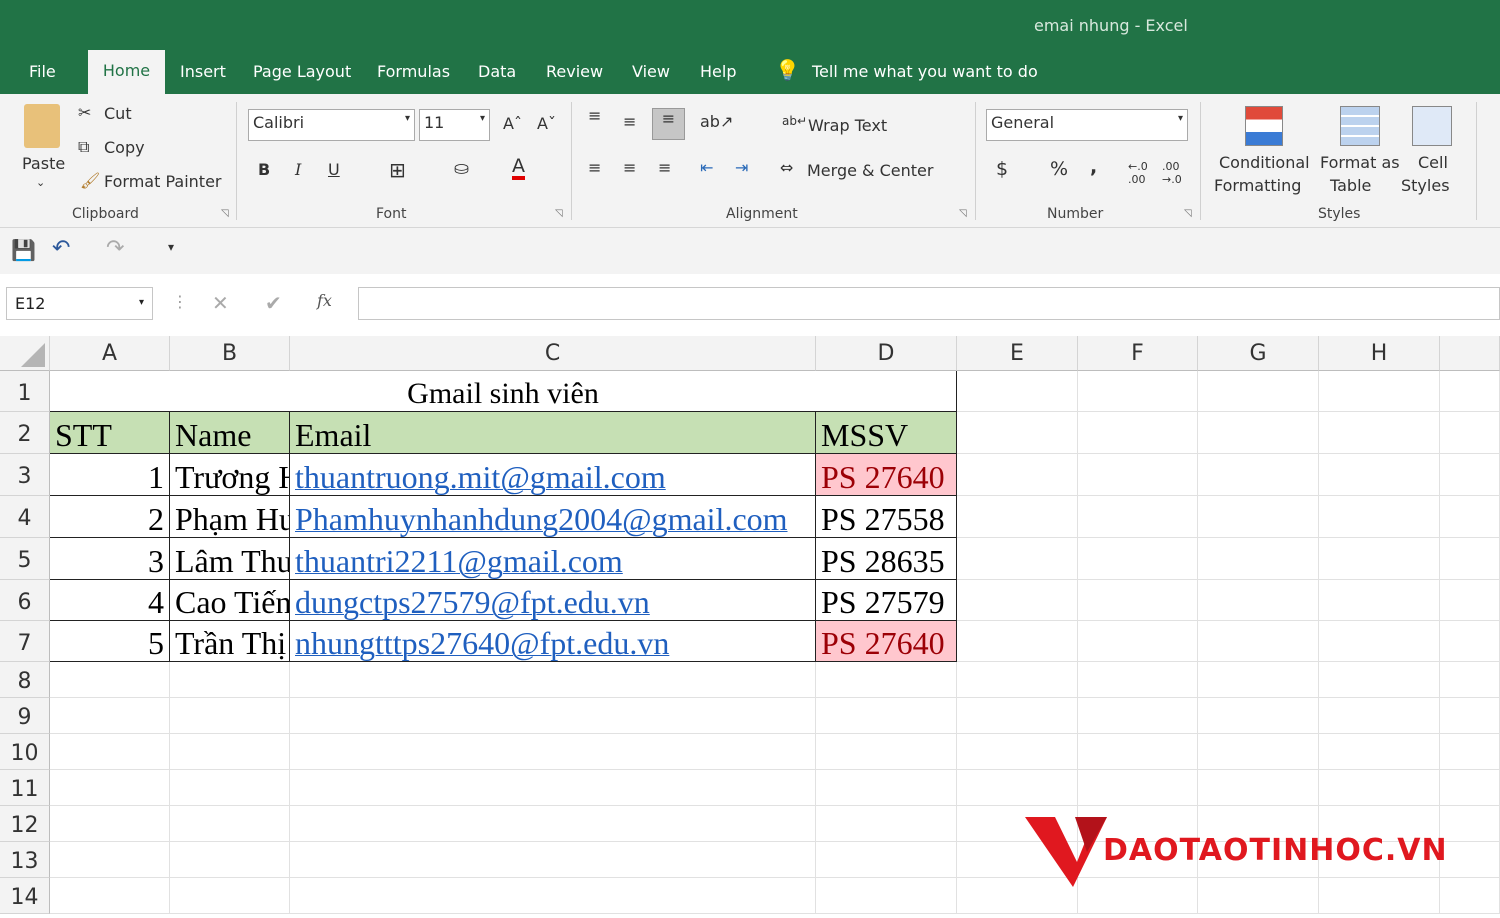  Describe the element at coordinates (230, 353) in the screenshot. I see `column-header: B` at that location.